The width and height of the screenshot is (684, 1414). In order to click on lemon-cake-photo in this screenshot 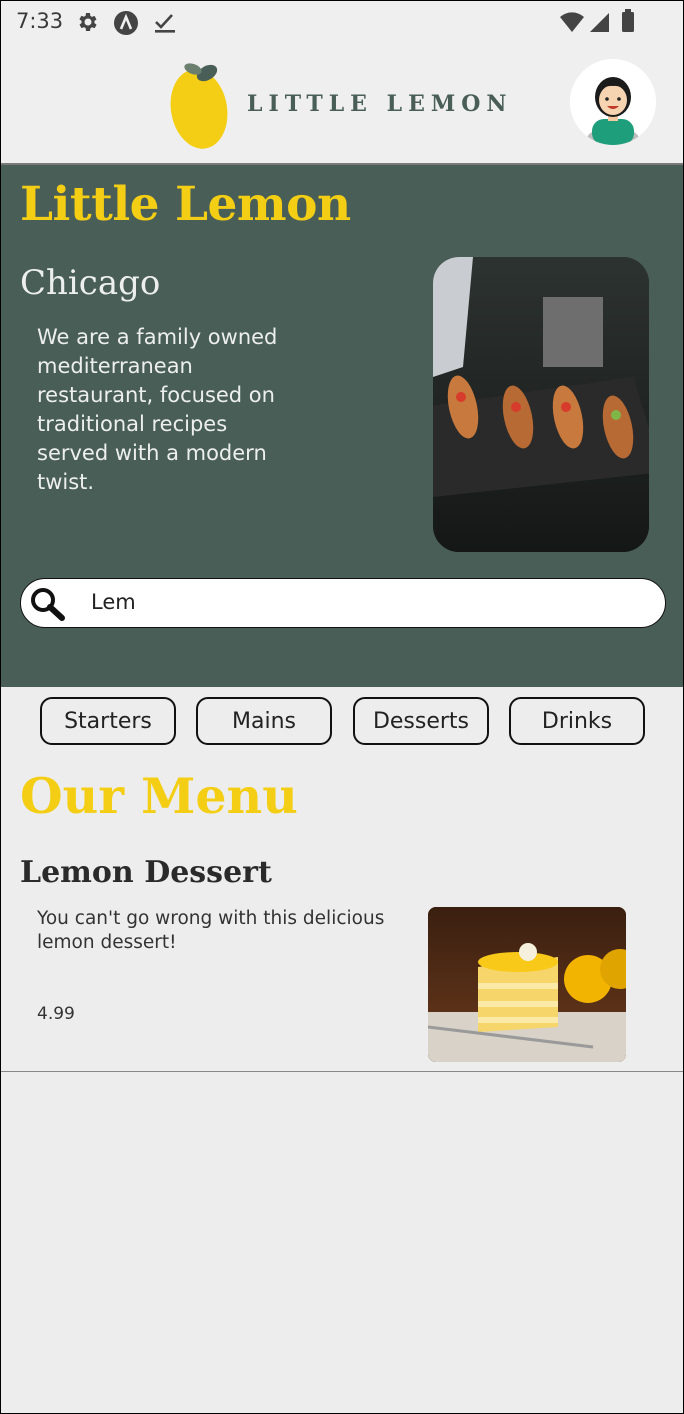, I will do `click(527, 984)`.